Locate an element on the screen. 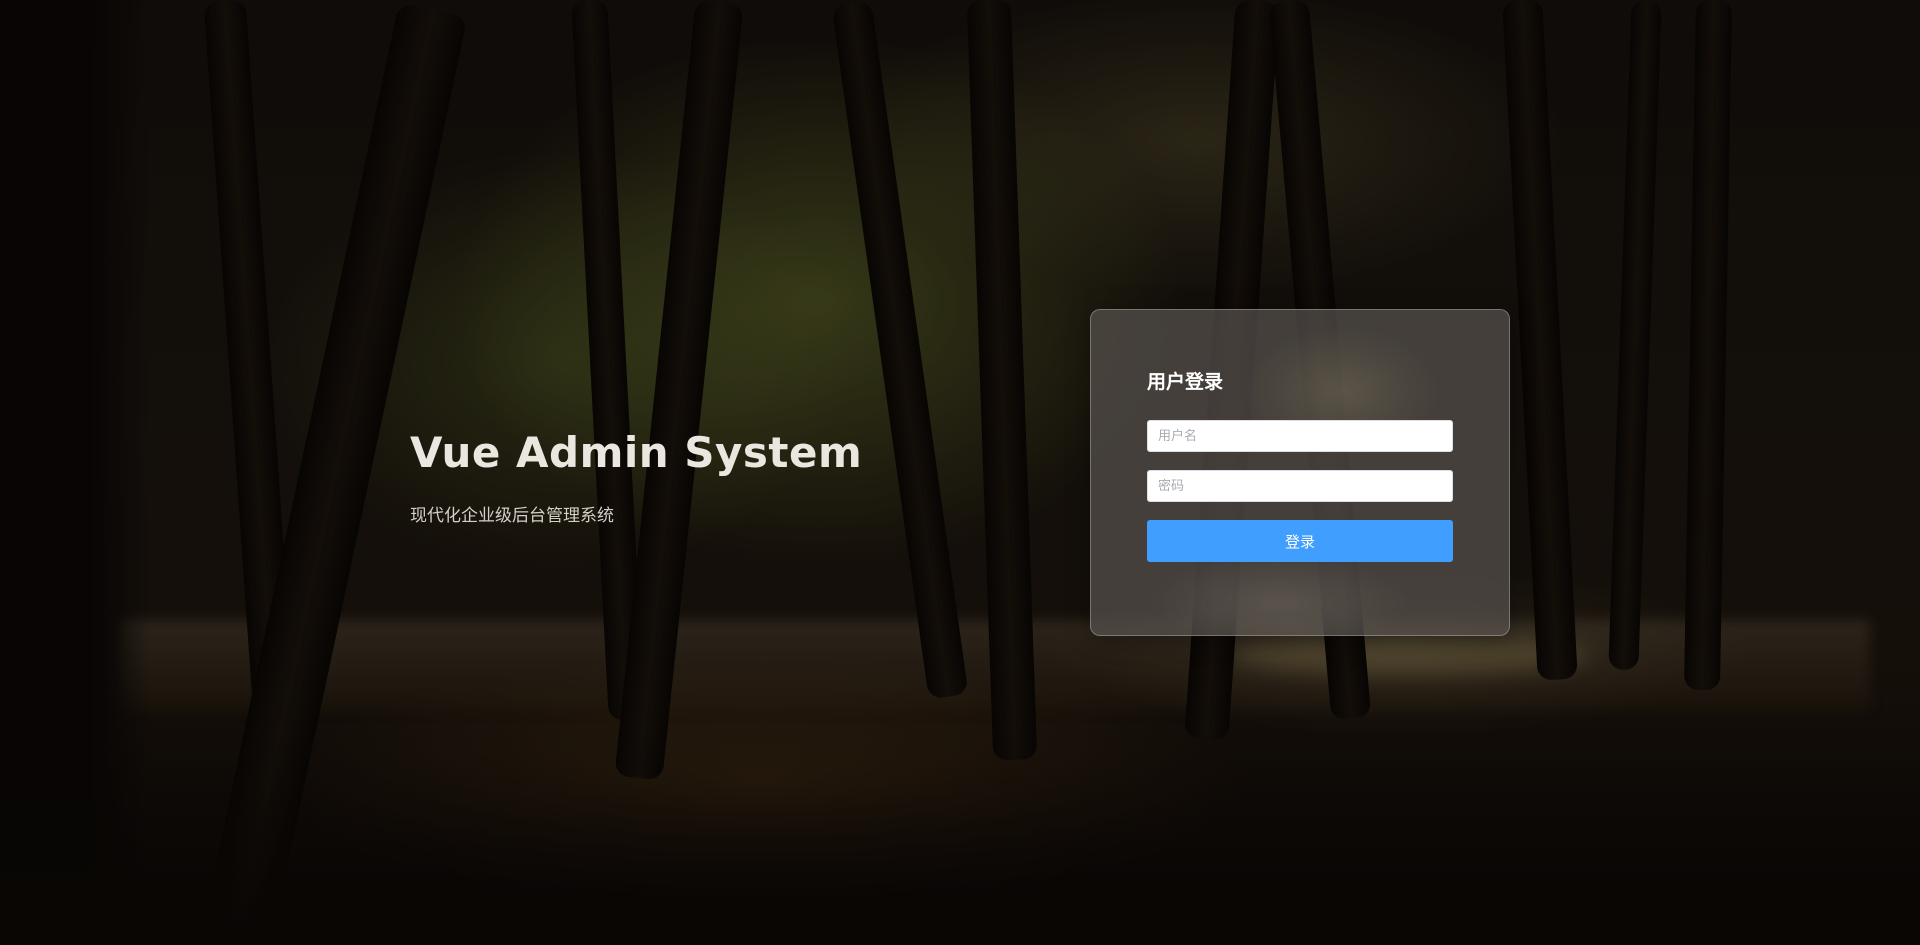 Image resolution: width=1920 pixels, height=945 pixels. app-title: Vue Admin System is located at coordinates (636, 452).